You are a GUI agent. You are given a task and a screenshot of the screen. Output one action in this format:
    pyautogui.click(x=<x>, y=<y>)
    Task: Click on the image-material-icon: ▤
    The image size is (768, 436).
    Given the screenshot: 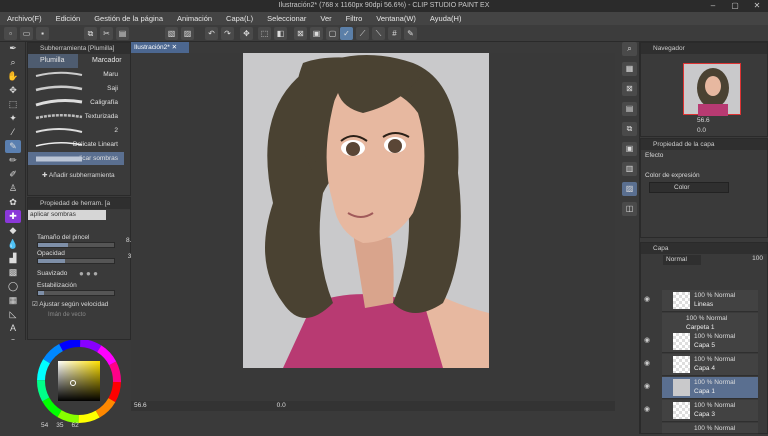 What is the action you would take?
    pyautogui.click(x=629, y=109)
    